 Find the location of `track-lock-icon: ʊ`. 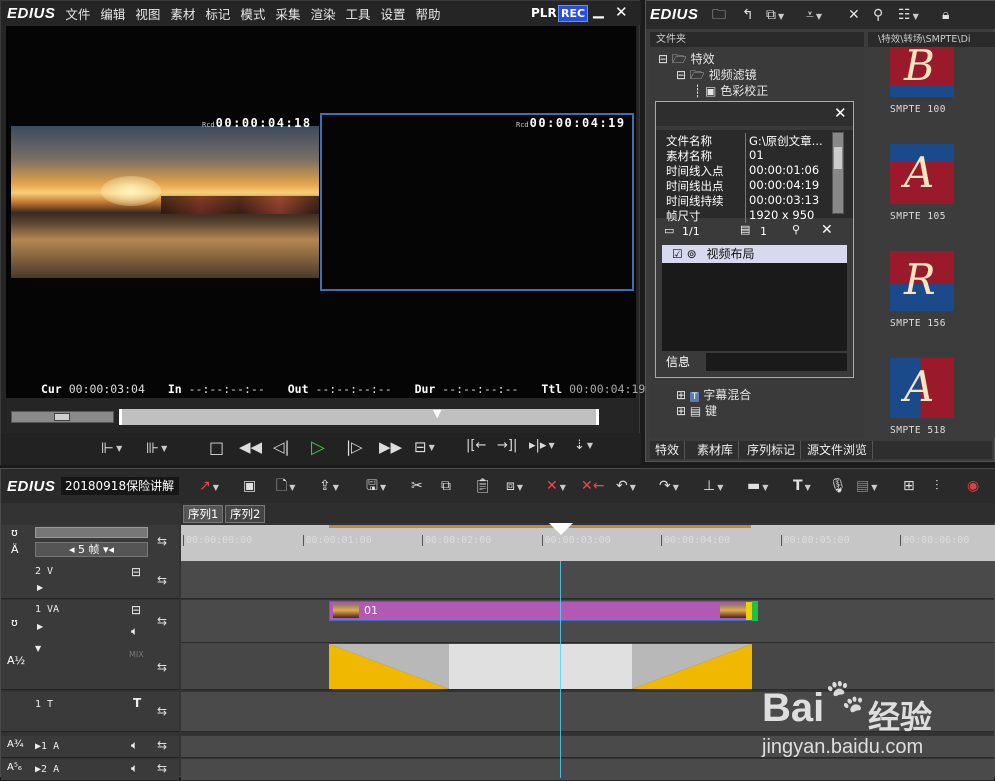

track-lock-icon: ʊ is located at coordinates (14, 622).